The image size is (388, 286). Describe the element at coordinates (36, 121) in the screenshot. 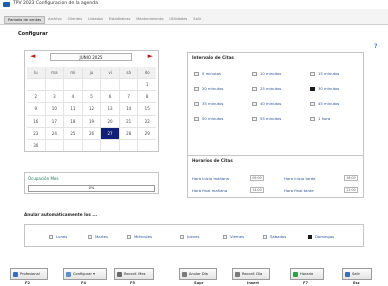

I see `calendar-day: 16` at that location.